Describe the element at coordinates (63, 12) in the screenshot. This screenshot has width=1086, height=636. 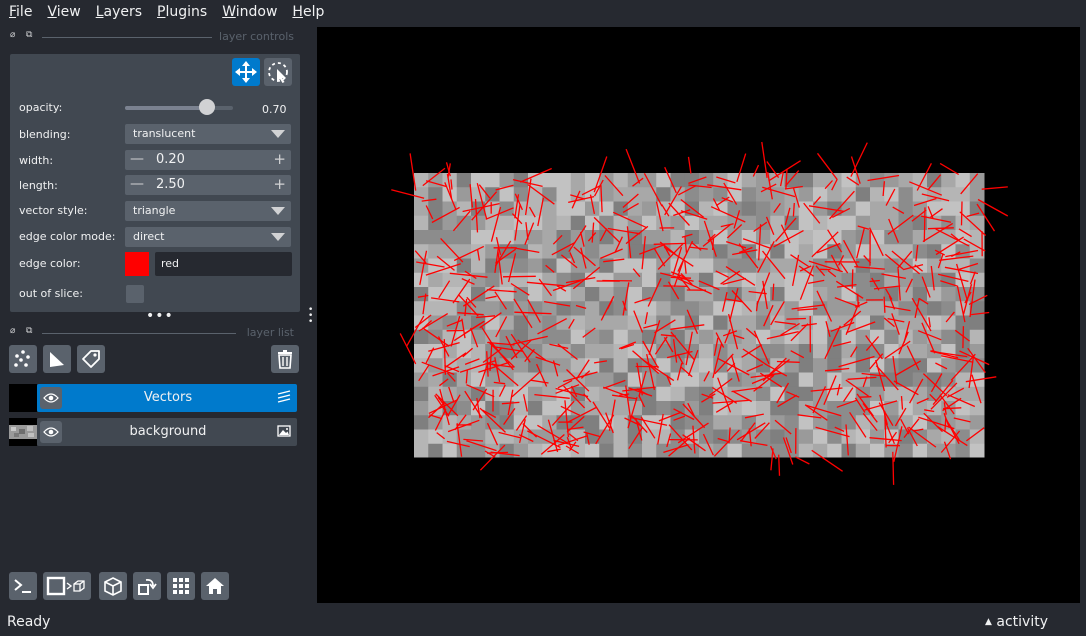
I see `menu-view: View` at that location.